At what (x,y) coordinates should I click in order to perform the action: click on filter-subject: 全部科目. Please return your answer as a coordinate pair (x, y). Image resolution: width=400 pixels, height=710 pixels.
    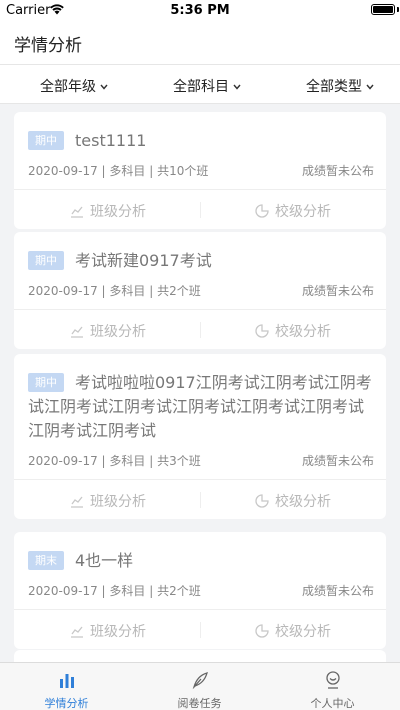
    Looking at the image, I should click on (207, 86).